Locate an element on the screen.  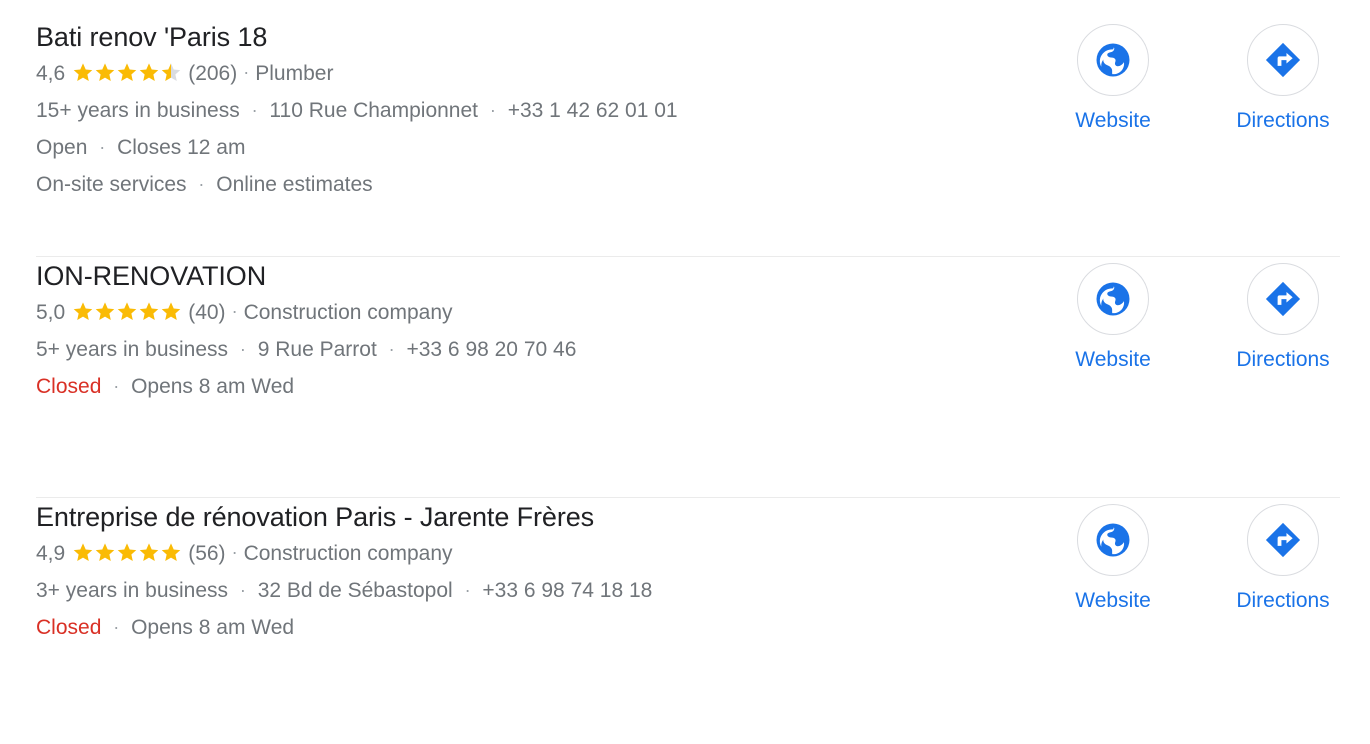
business-address: 9 Rue Parrot is located at coordinates (317, 349).